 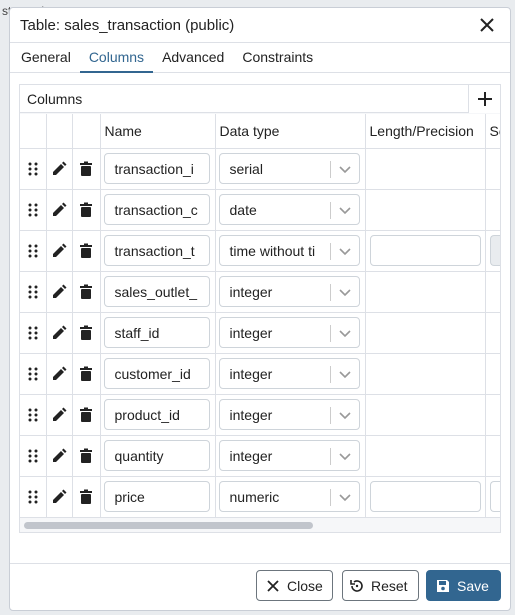 What do you see at coordinates (289, 496) in the screenshot?
I see `data-type-select: numeric` at bounding box center [289, 496].